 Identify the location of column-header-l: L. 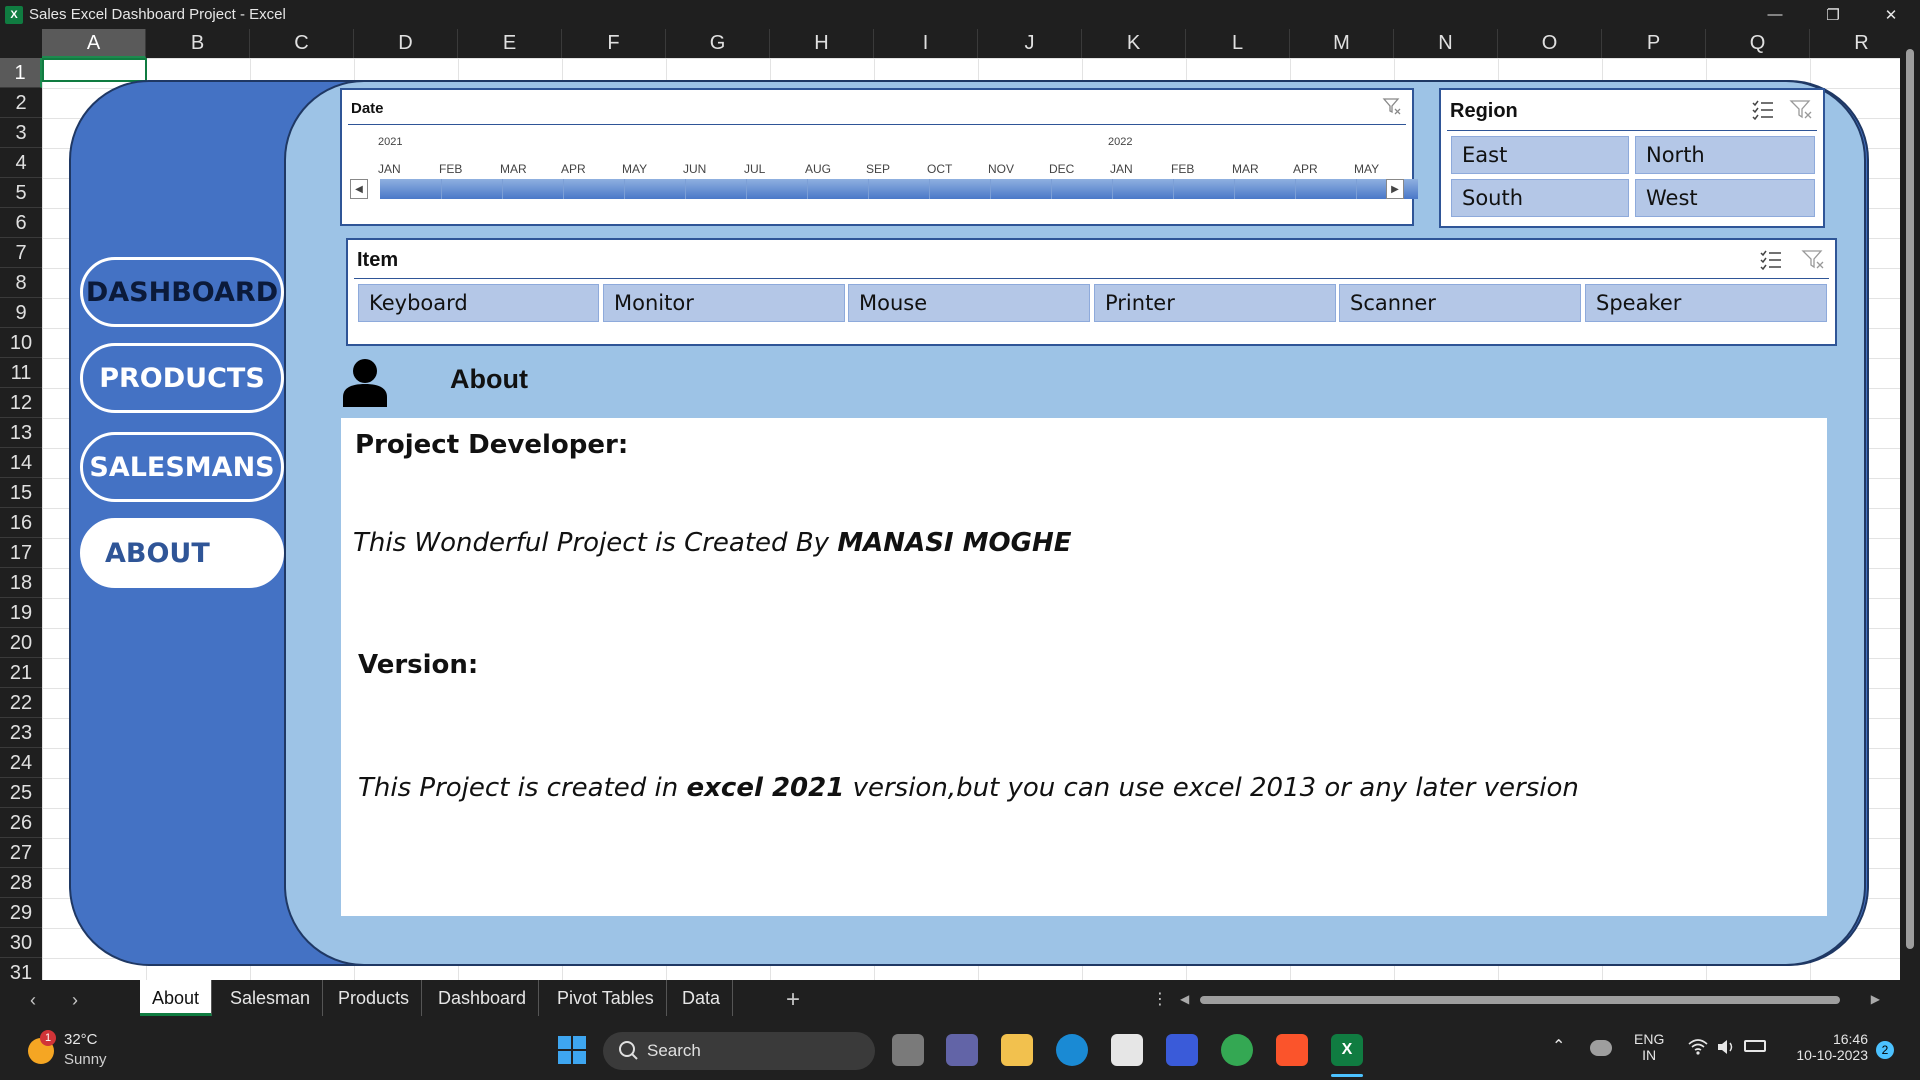
(1238, 43).